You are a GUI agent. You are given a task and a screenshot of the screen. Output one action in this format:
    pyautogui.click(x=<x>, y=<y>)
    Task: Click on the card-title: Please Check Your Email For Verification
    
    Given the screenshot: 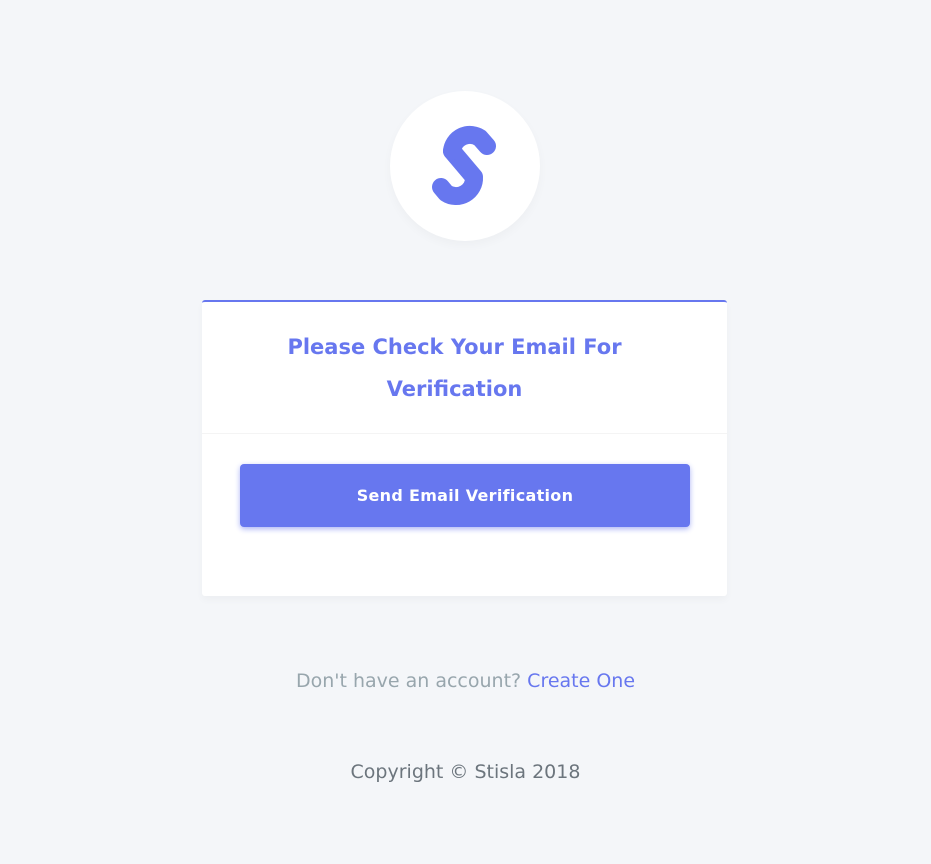 What is the action you would take?
    pyautogui.click(x=454, y=367)
    